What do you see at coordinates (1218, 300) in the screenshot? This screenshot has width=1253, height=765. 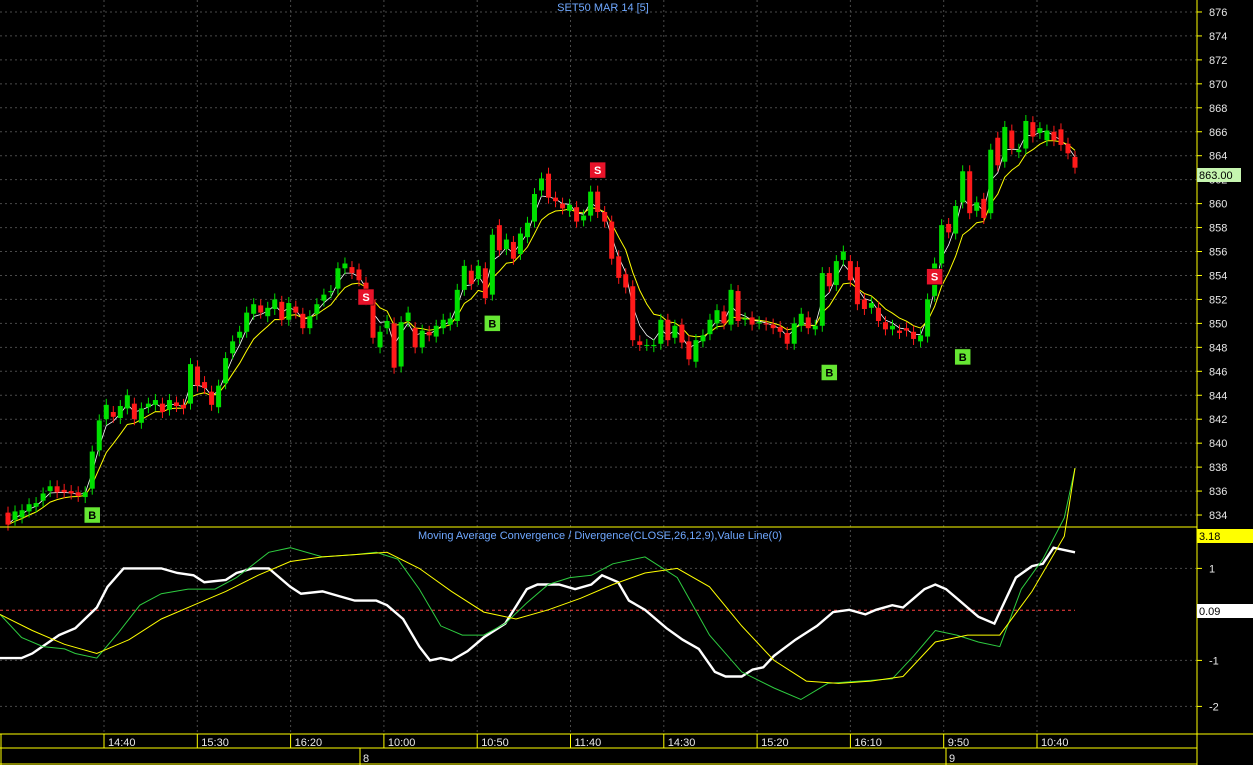 I see `y-tick-label: 852` at bounding box center [1218, 300].